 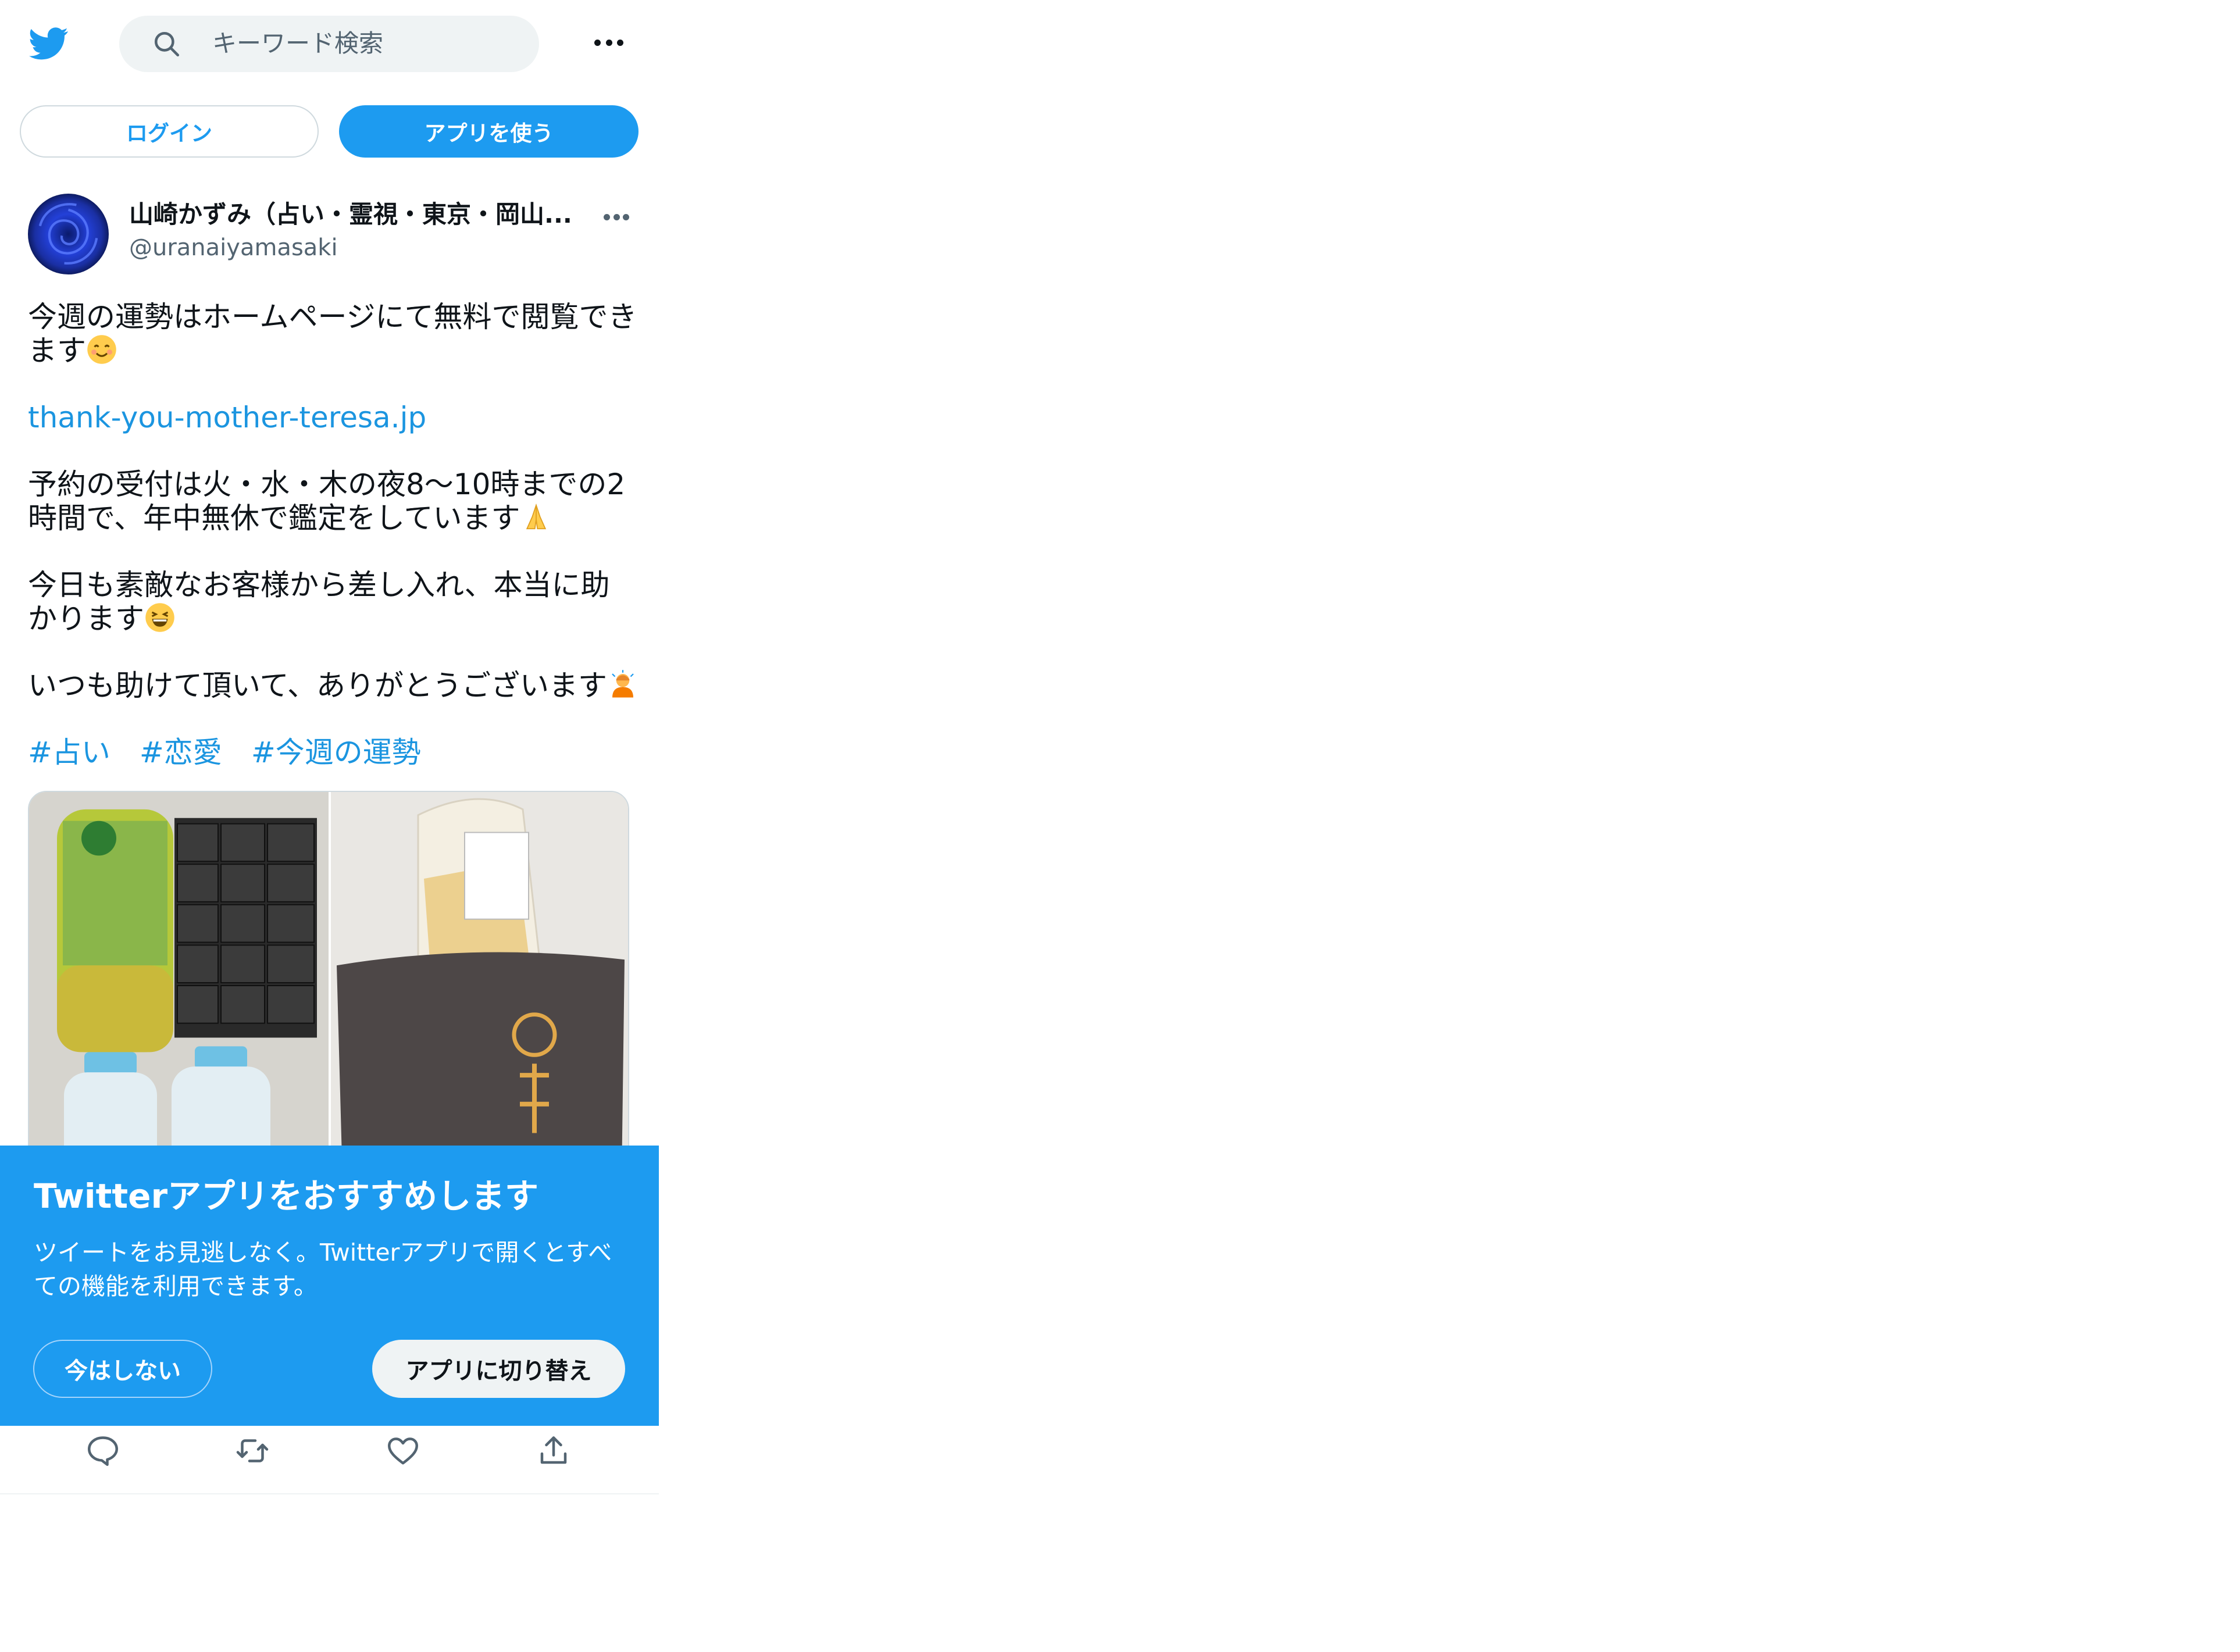 I want to click on retweet-icon, so click(x=252, y=1450).